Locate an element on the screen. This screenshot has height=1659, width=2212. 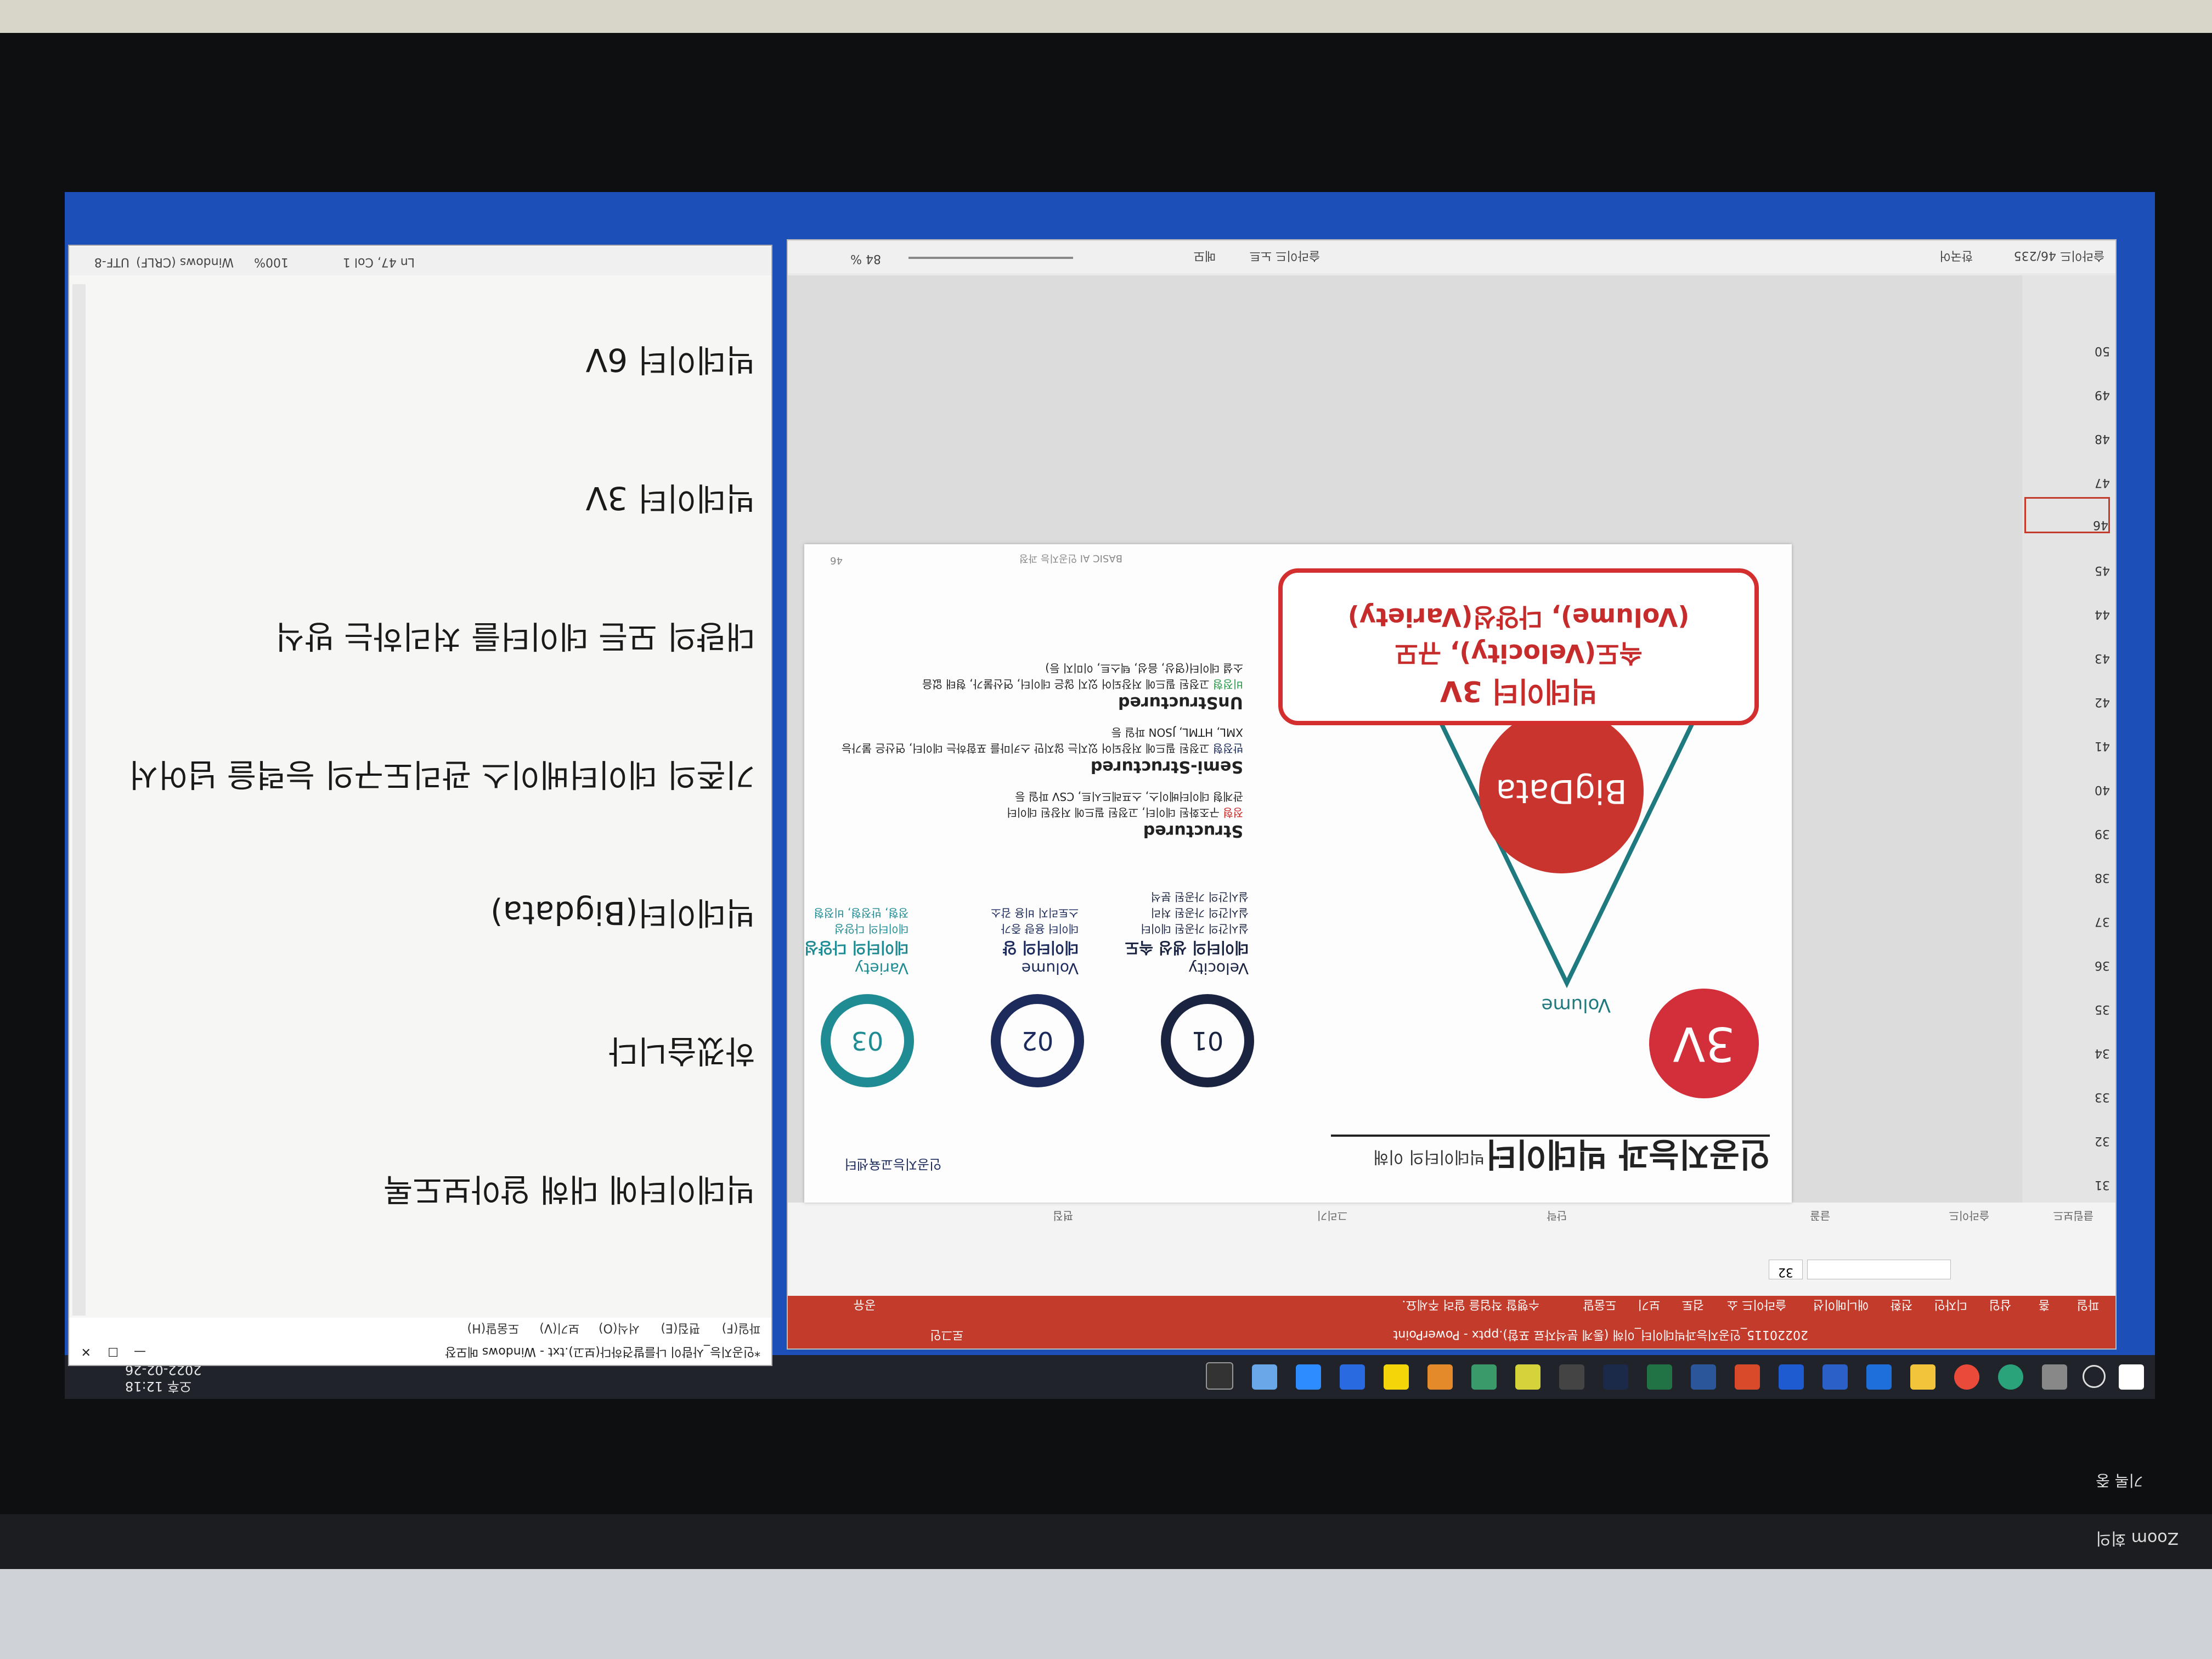
menu-help: 도움말(H) is located at coordinates (493, 1328).